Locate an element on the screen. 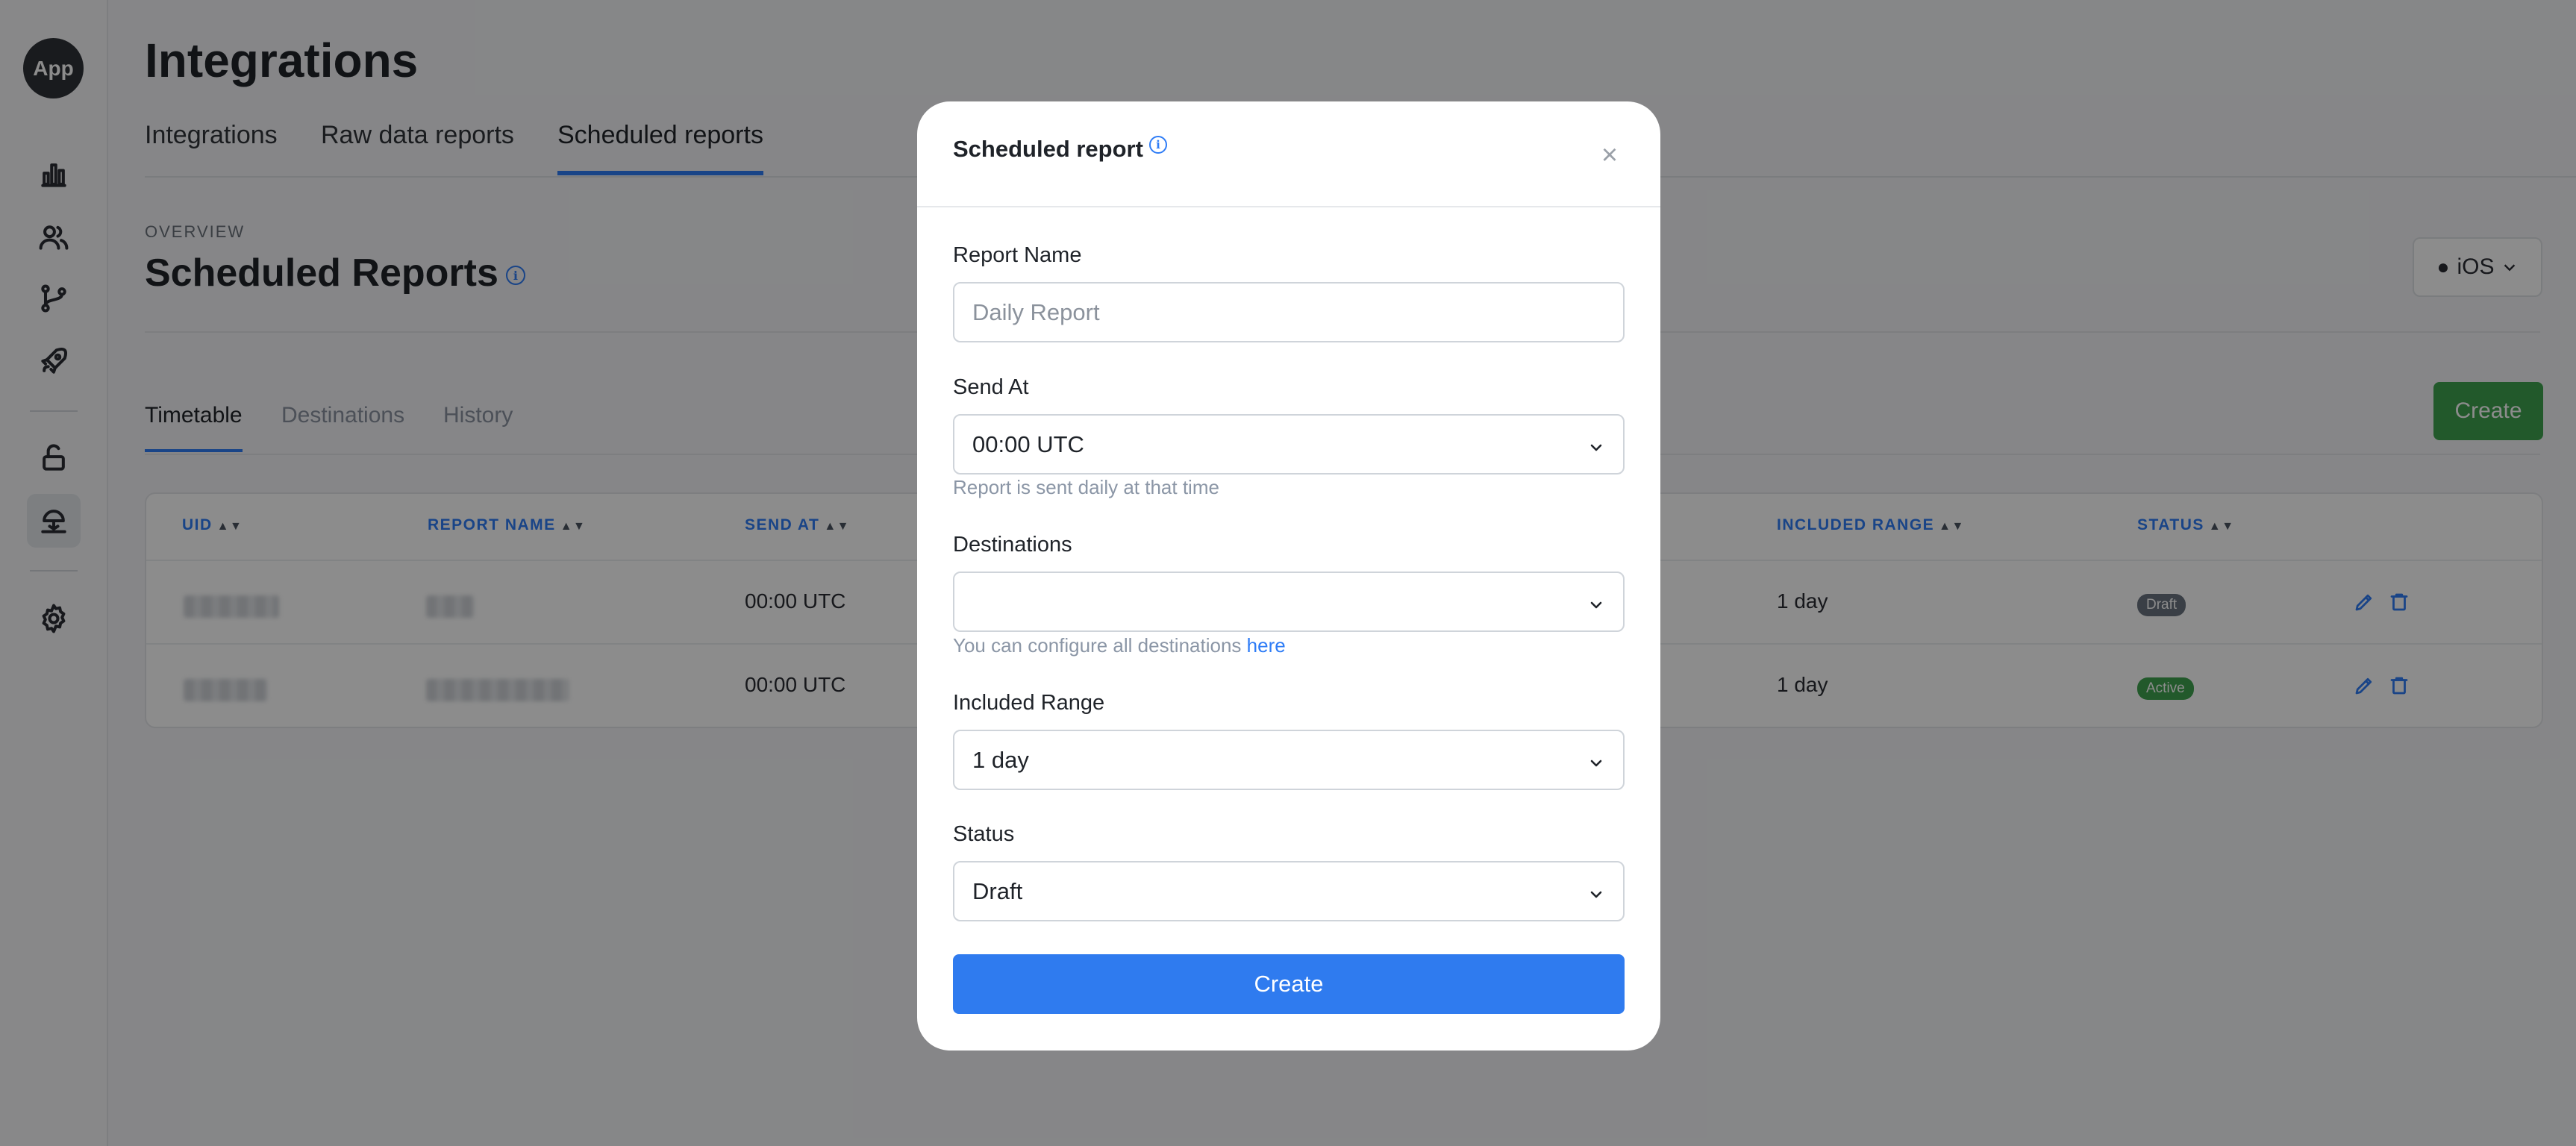  status-value: Draft is located at coordinates (997, 890).